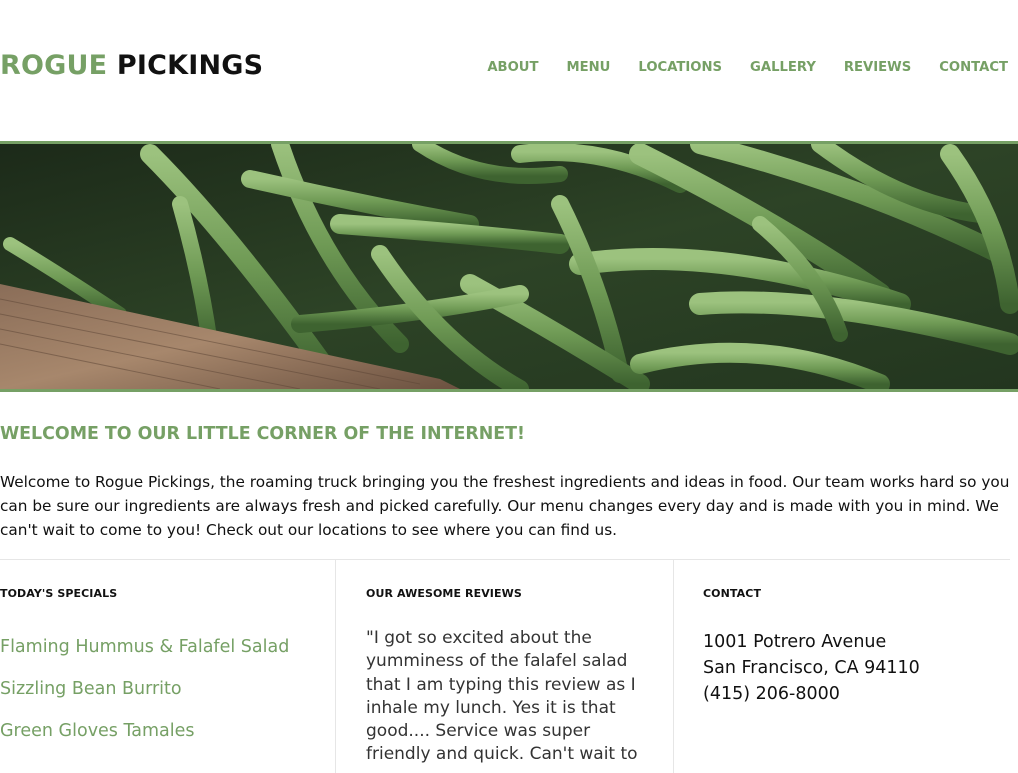 Image resolution: width=1018 pixels, height=773 pixels. What do you see at coordinates (144, 655) in the screenshot?
I see `special-item: Flaming Hummus & Falafel Salad` at bounding box center [144, 655].